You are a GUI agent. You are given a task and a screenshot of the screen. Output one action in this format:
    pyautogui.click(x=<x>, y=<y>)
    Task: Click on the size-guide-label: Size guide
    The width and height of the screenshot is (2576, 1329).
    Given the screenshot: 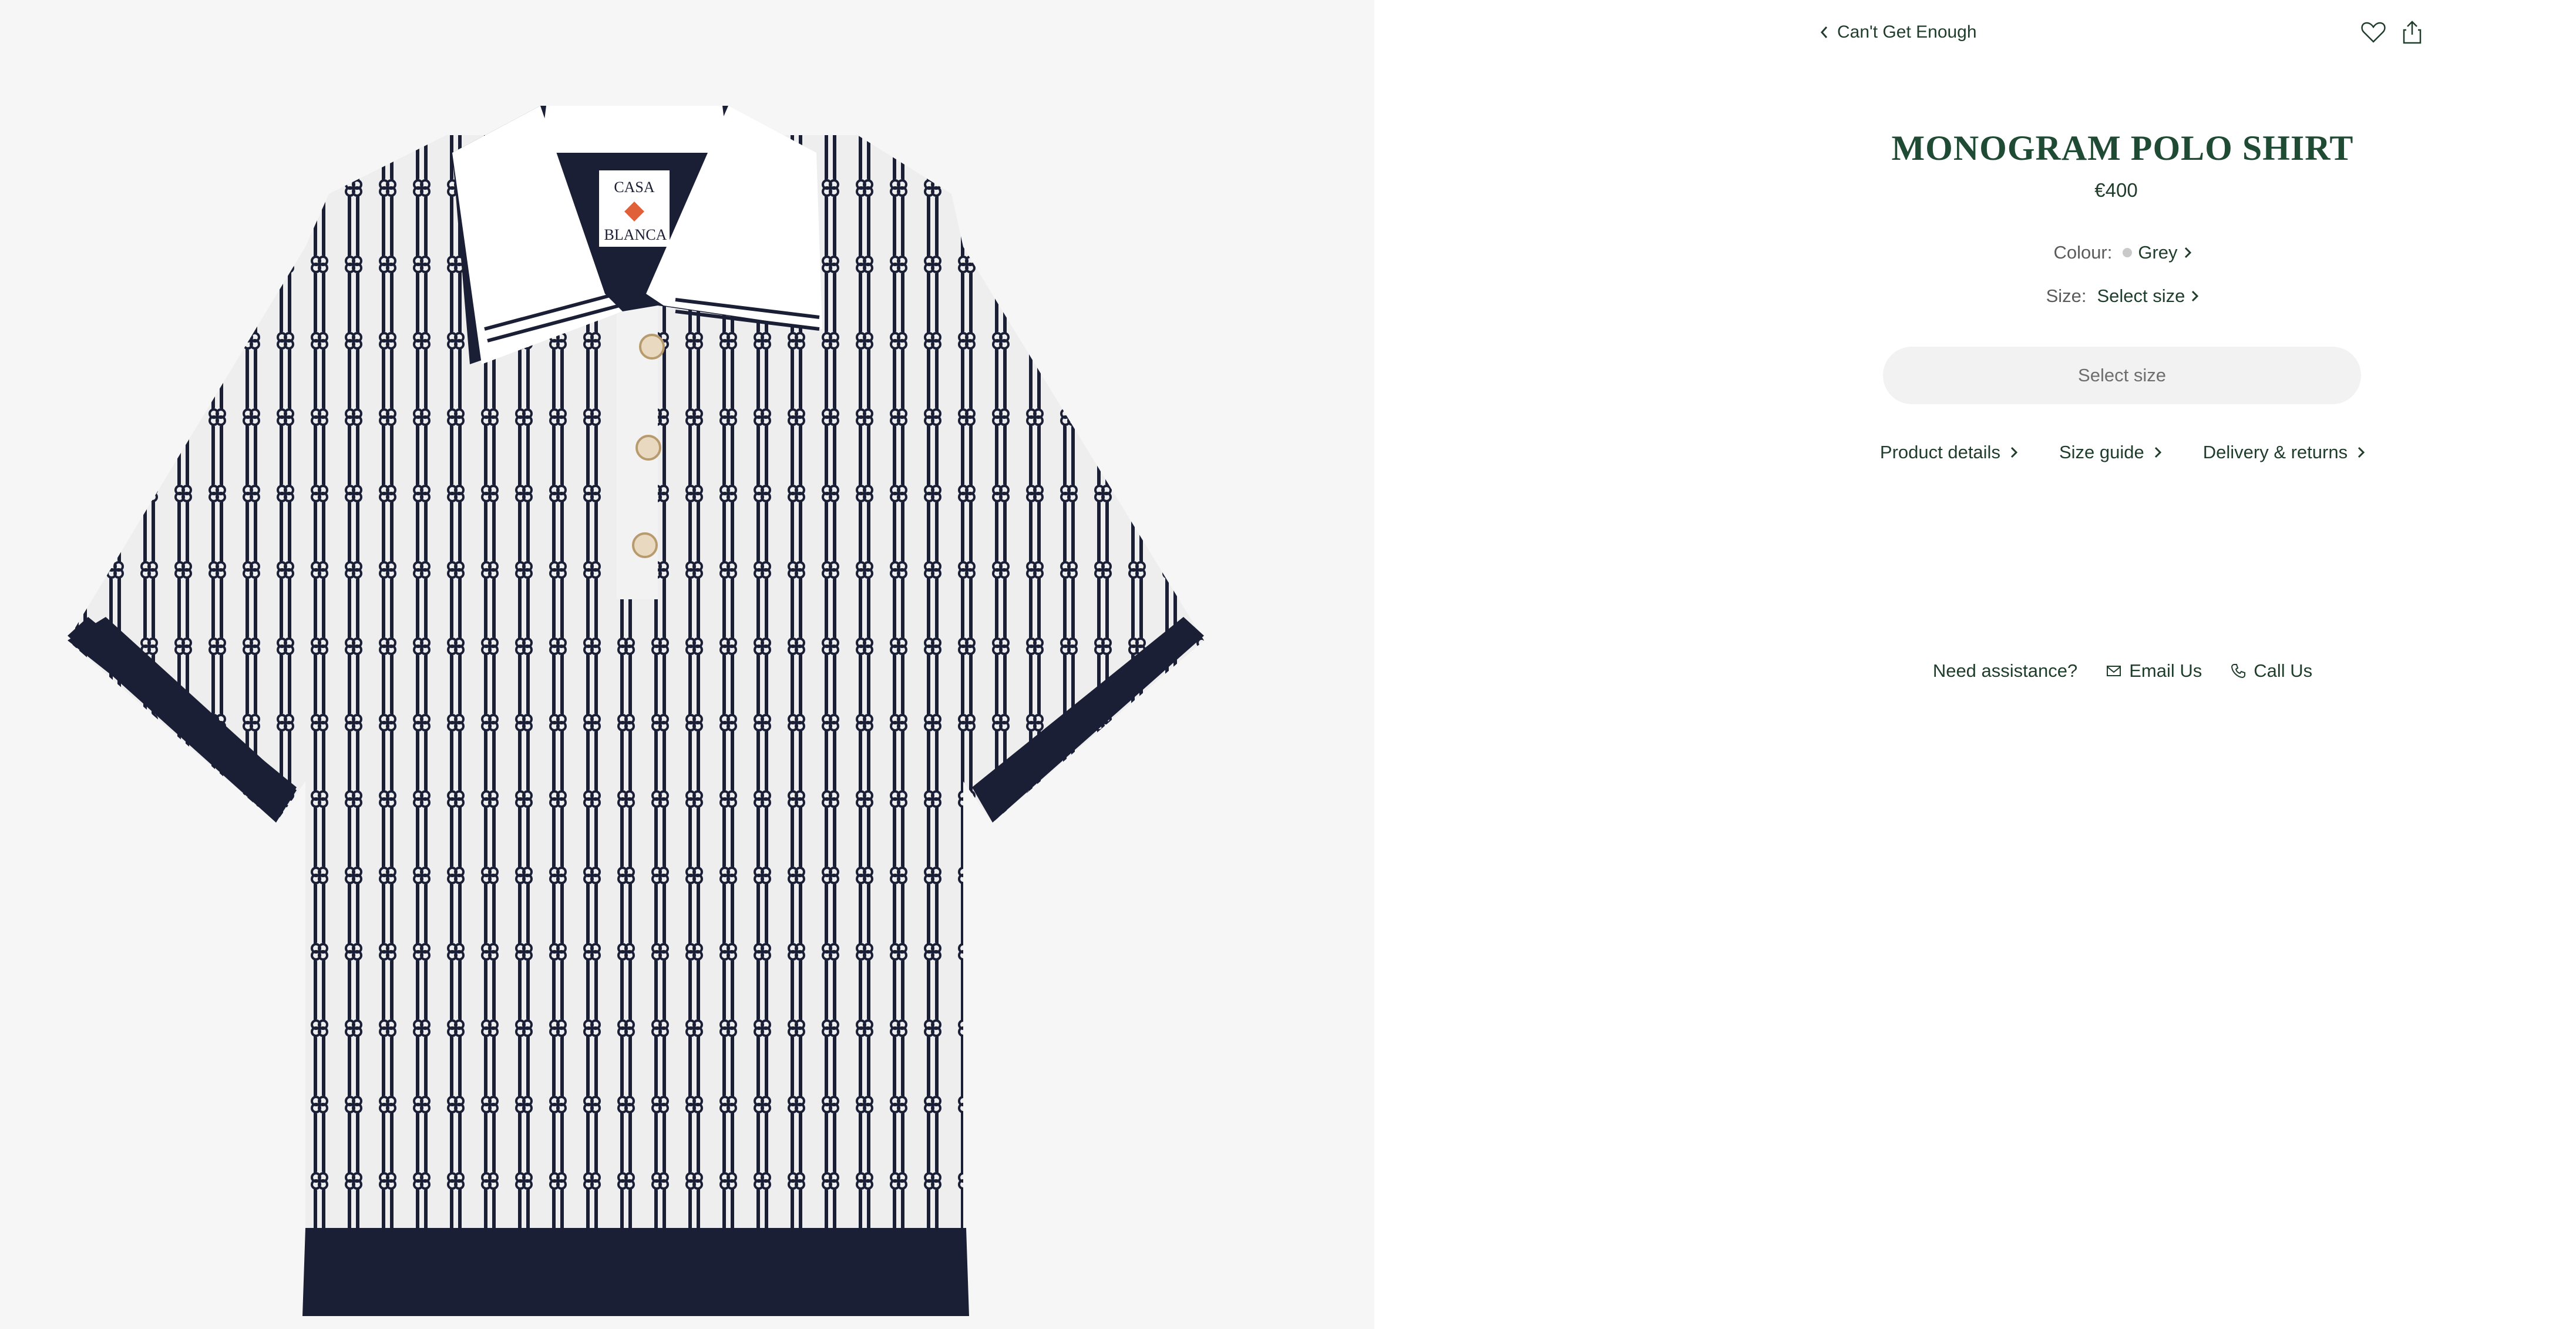 What is the action you would take?
    pyautogui.click(x=2101, y=452)
    